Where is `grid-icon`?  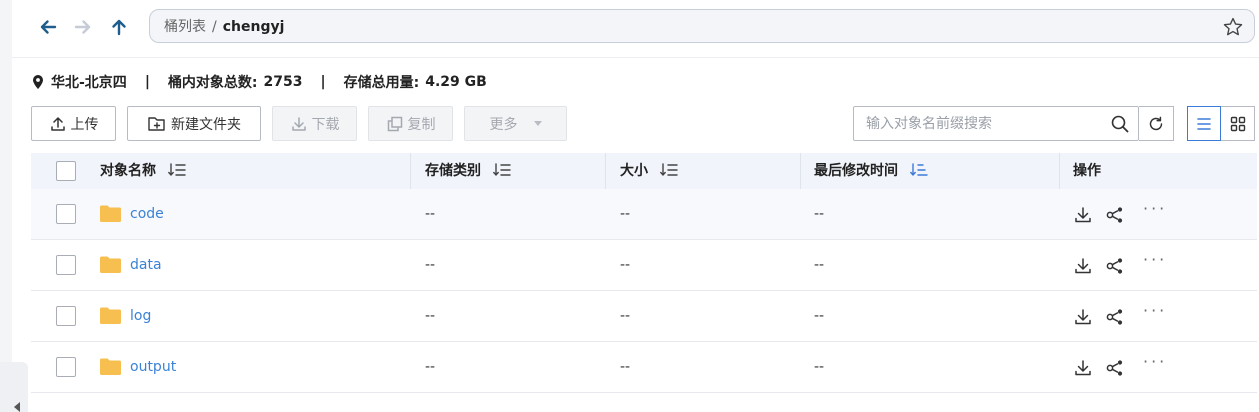
grid-icon is located at coordinates (1237, 123).